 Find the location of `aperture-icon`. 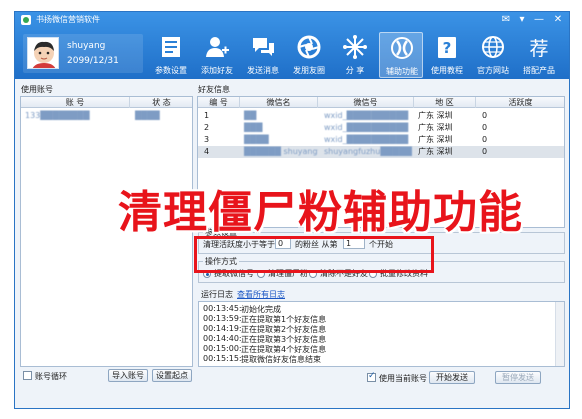

aperture-icon is located at coordinates (309, 47).